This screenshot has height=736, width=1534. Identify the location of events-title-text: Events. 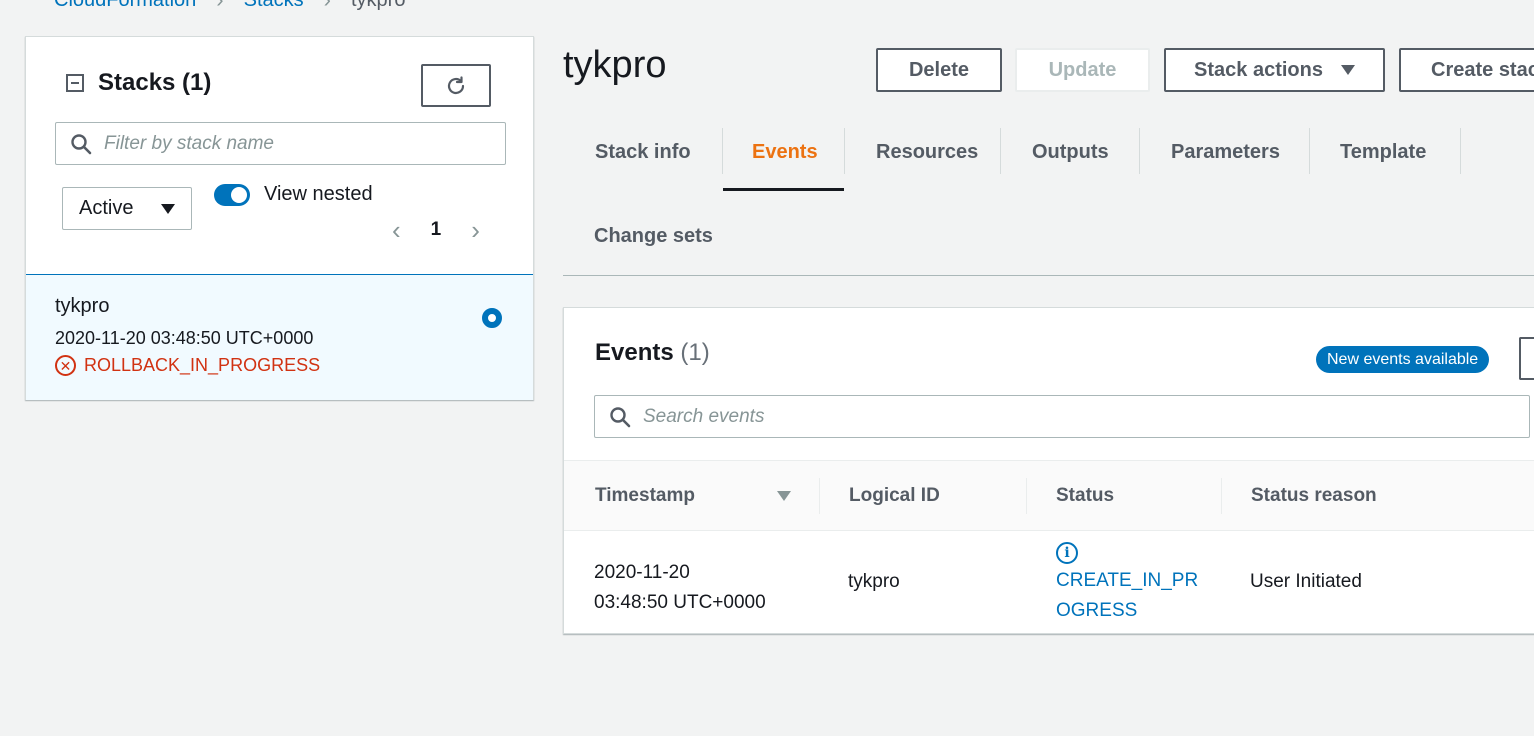
(634, 352).